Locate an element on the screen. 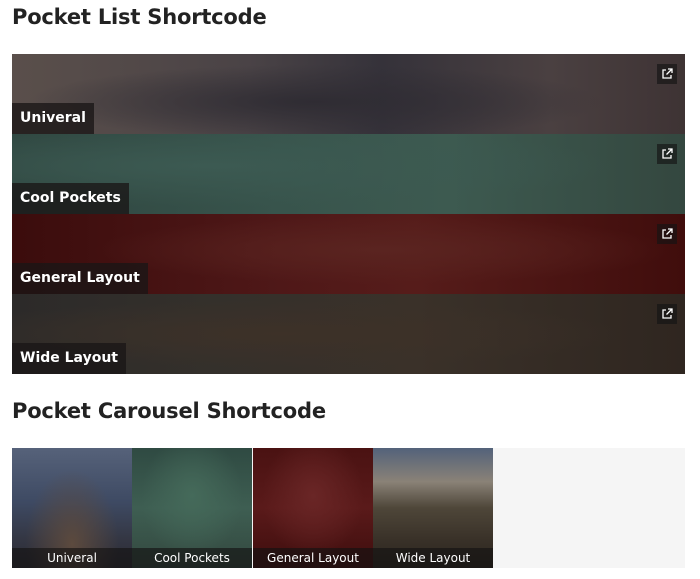 This screenshot has height=579, width=700. pocket-list-title: Pocket List Shortcode is located at coordinates (139, 17).